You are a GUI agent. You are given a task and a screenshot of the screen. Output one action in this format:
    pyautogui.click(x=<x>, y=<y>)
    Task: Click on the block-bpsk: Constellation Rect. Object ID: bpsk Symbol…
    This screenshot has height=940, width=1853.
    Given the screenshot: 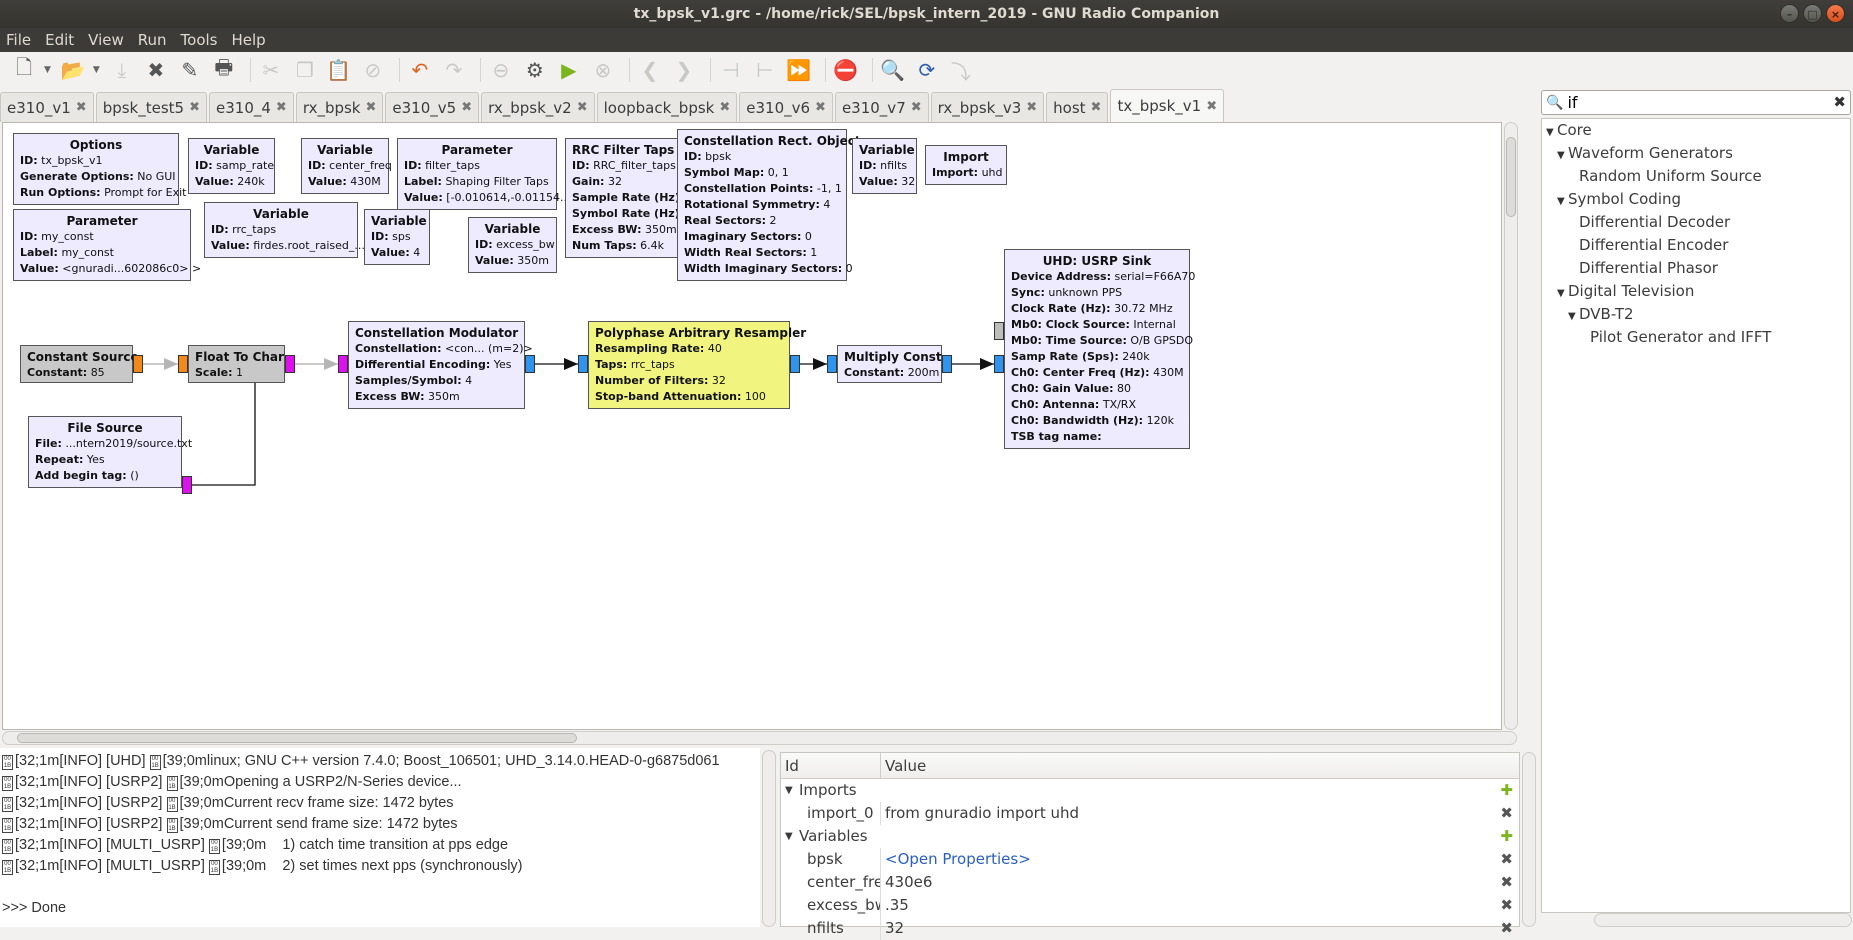 What is the action you would take?
    pyautogui.click(x=769, y=205)
    